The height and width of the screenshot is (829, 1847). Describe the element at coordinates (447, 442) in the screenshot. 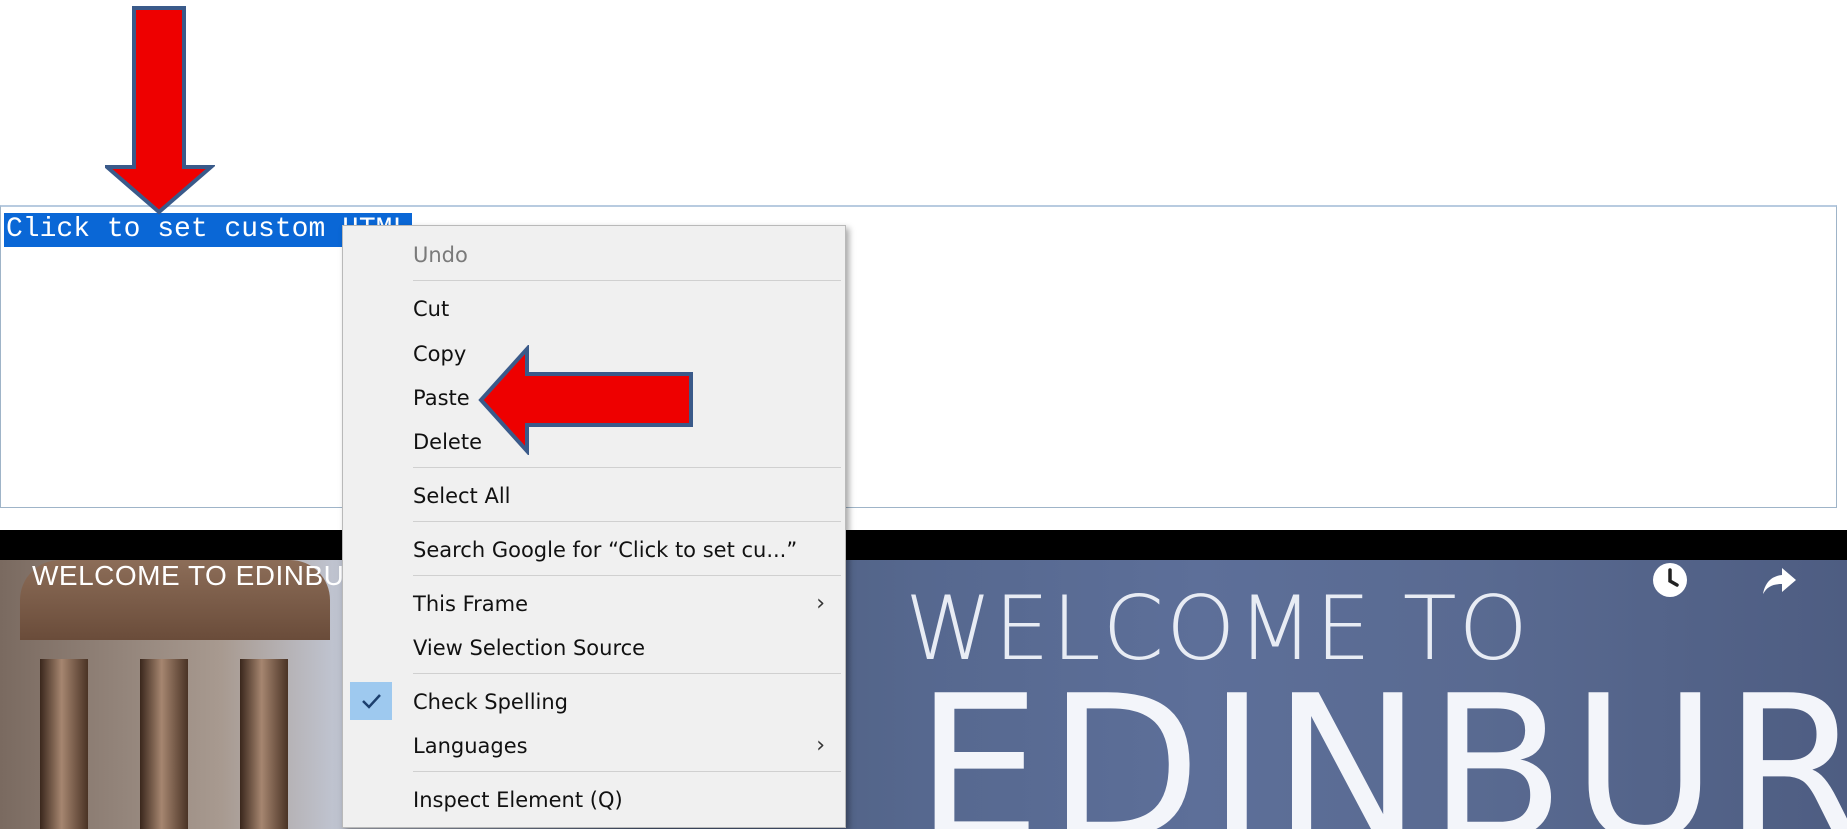

I see `menu-item-delete: Delete` at that location.